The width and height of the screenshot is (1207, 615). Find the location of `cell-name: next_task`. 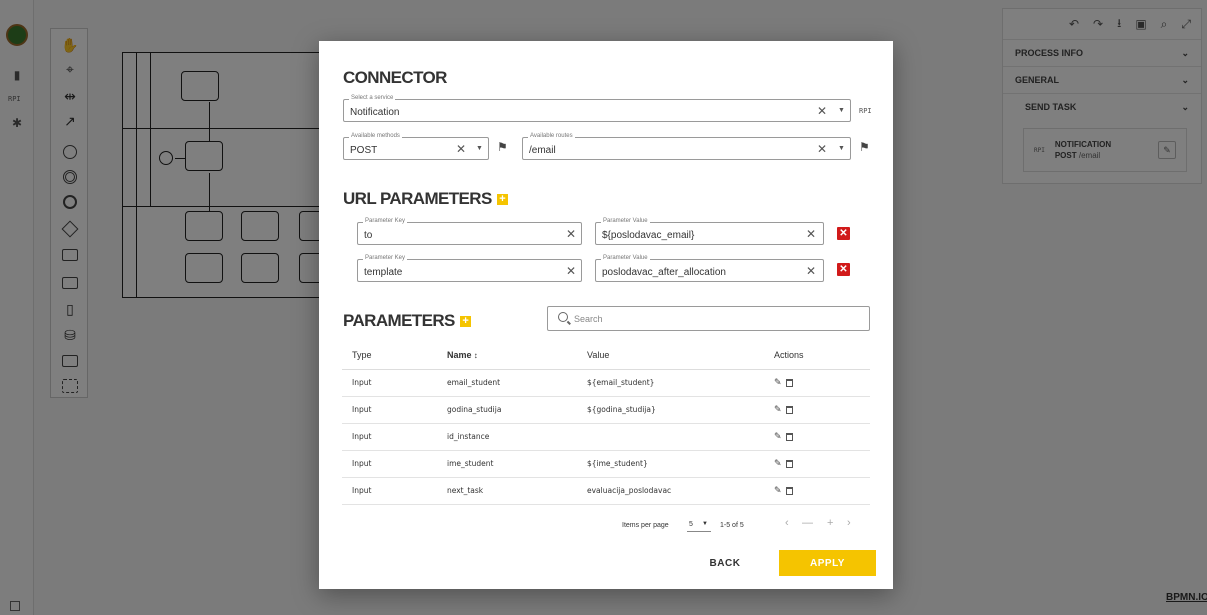

cell-name: next_task is located at coordinates (507, 491).